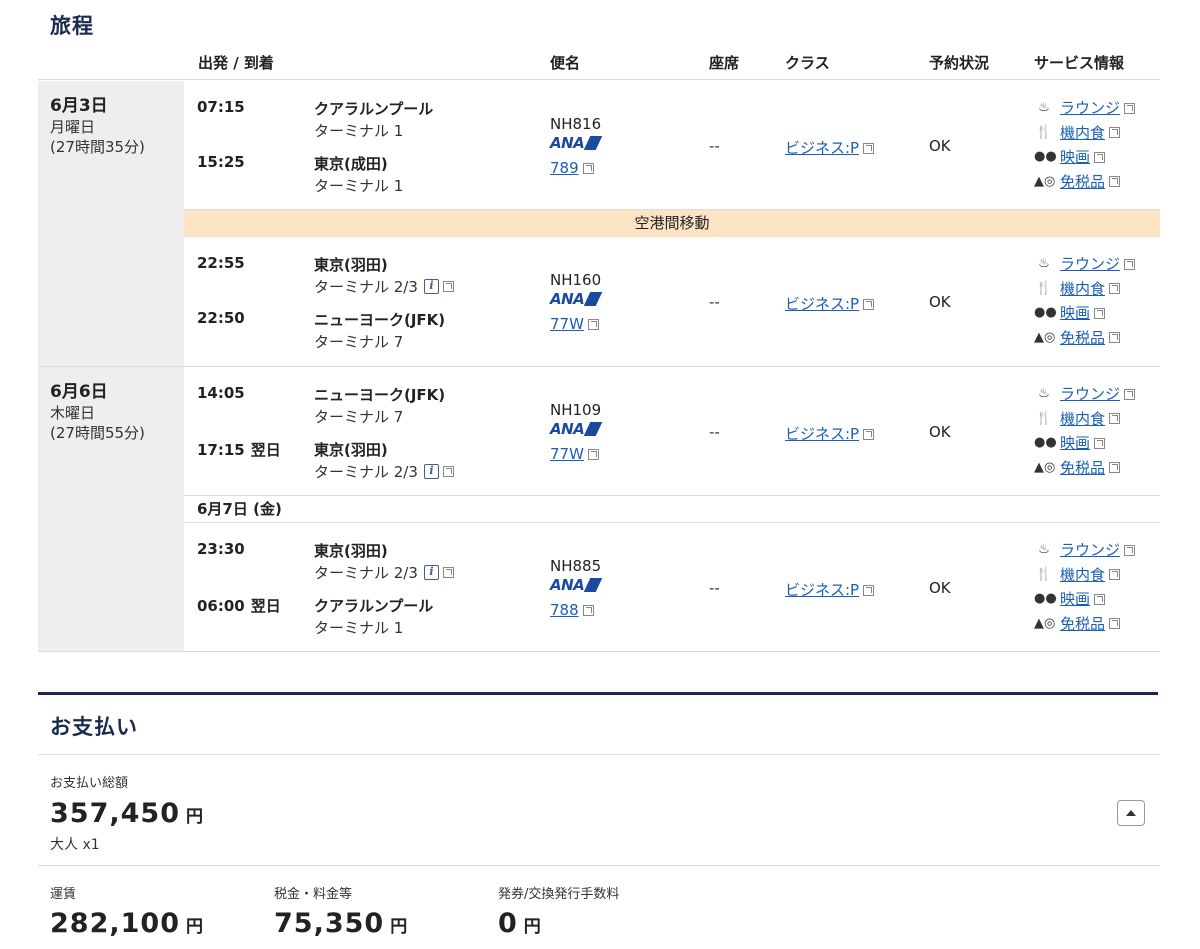 The height and width of the screenshot is (949, 1200). I want to click on departure-time: 07:15, so click(221, 107).